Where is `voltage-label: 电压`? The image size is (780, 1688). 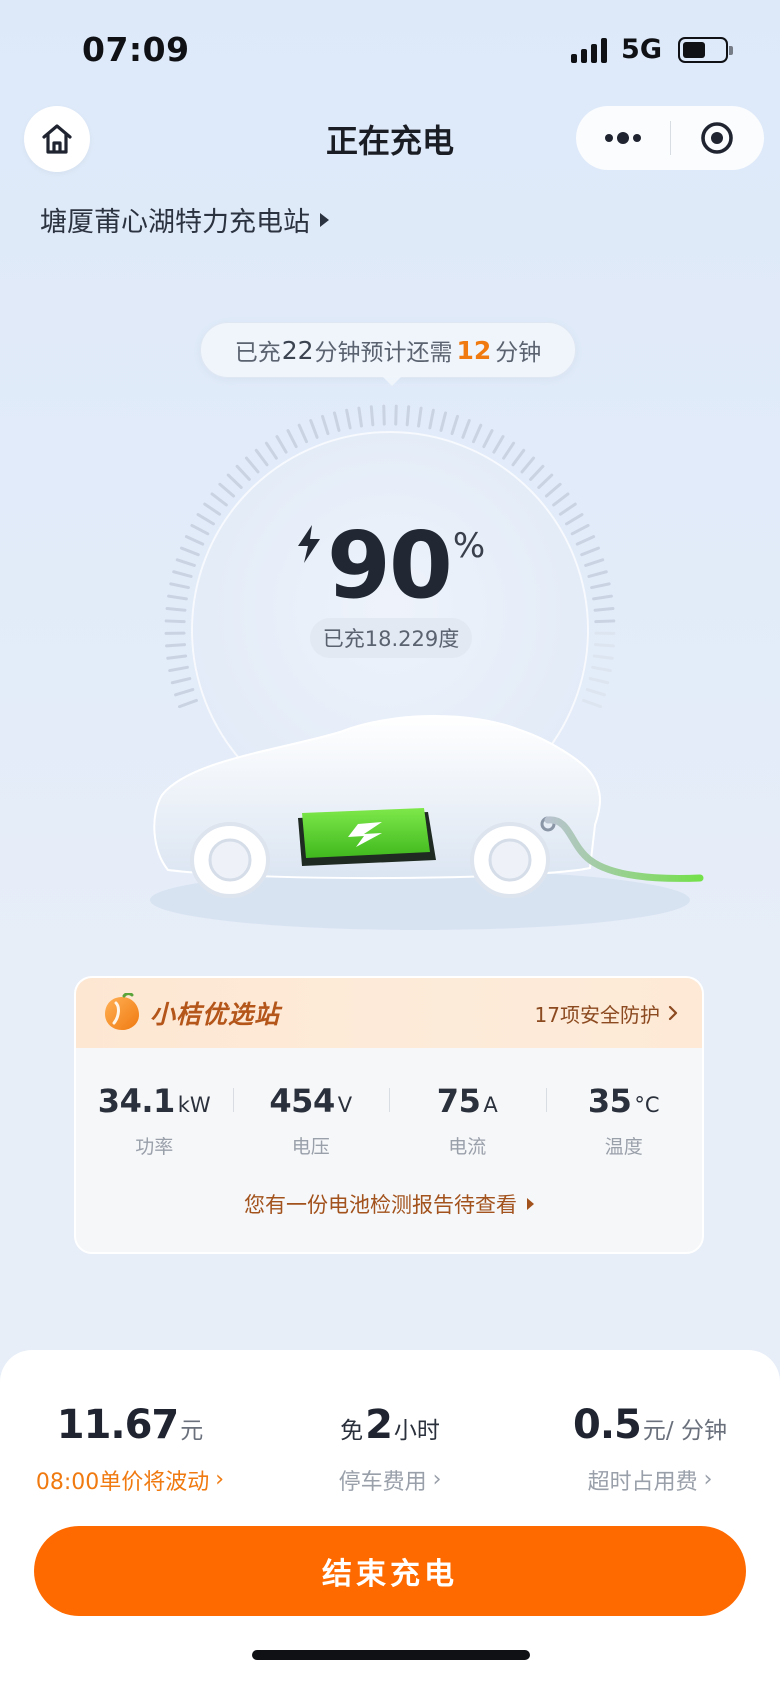
voltage-label: 电压 is located at coordinates (310, 1147).